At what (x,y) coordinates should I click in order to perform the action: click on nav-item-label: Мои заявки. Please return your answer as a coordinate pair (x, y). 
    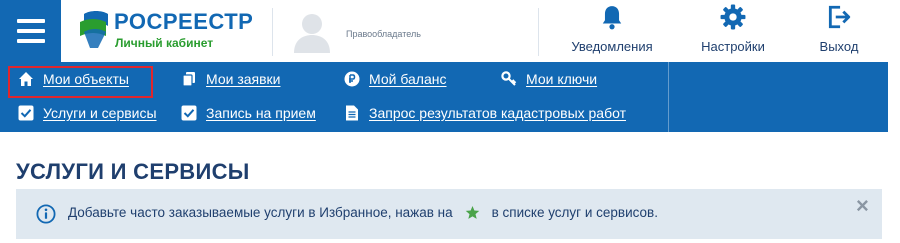
    Looking at the image, I should click on (243, 79).